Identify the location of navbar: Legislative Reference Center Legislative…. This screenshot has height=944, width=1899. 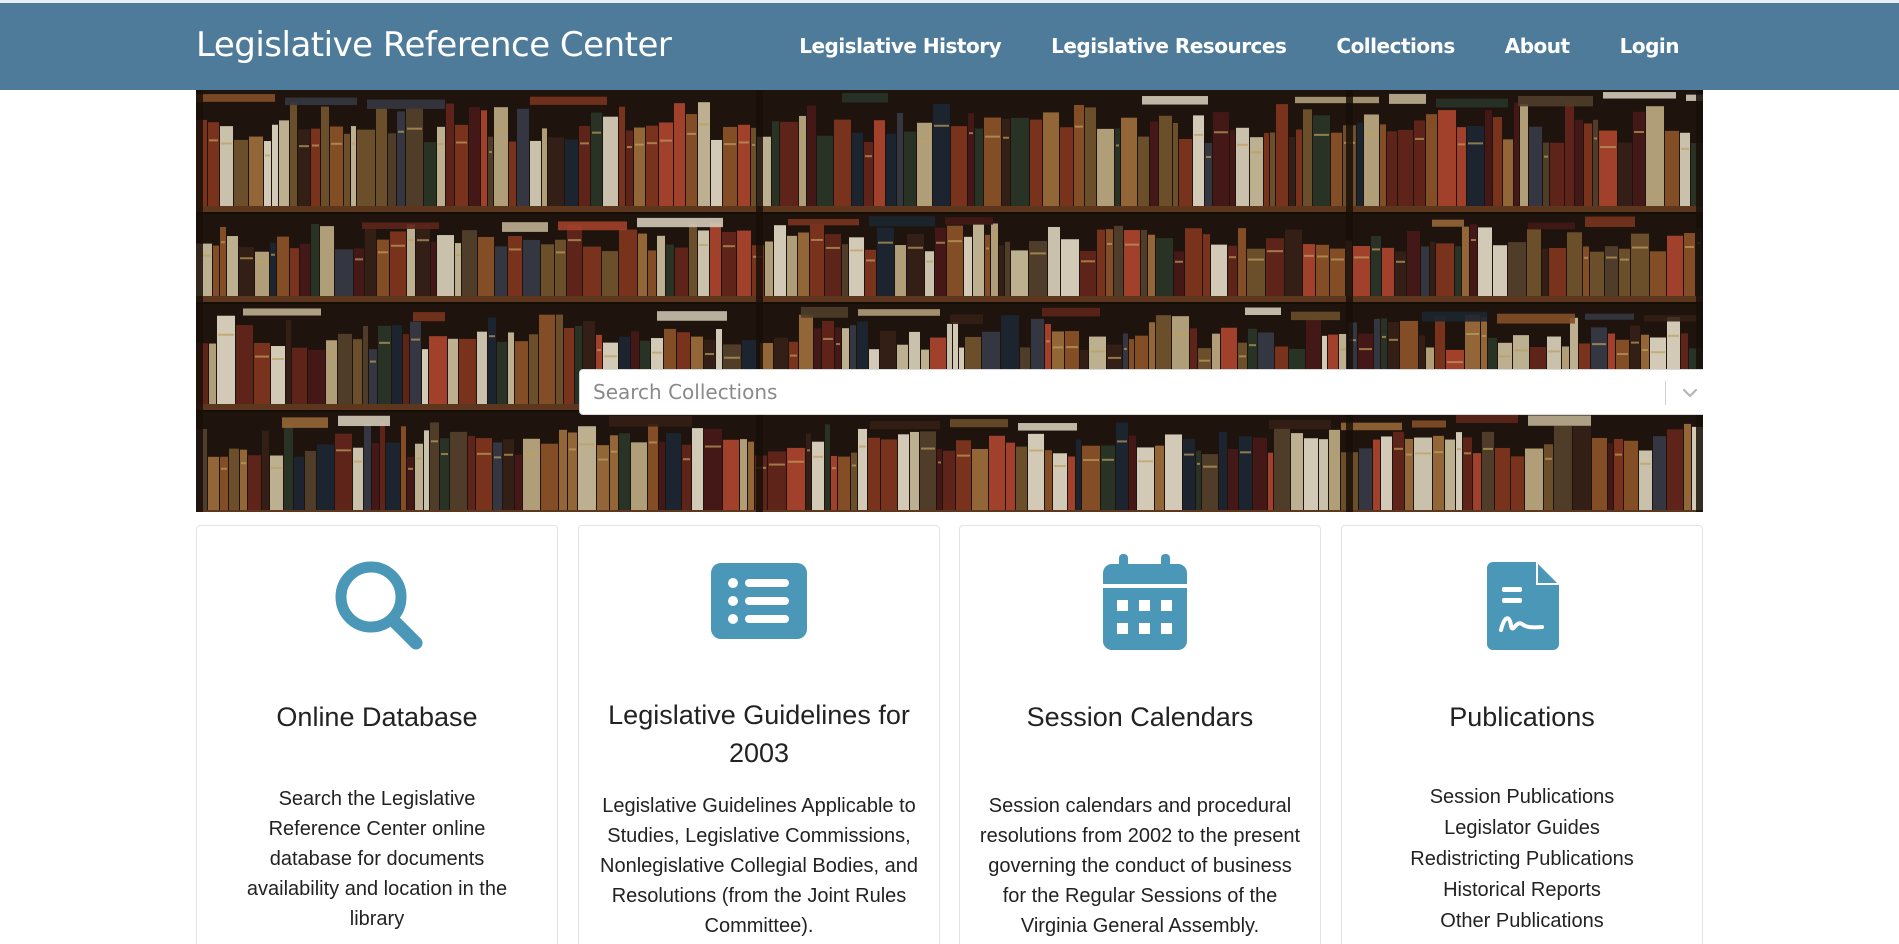
(949, 46).